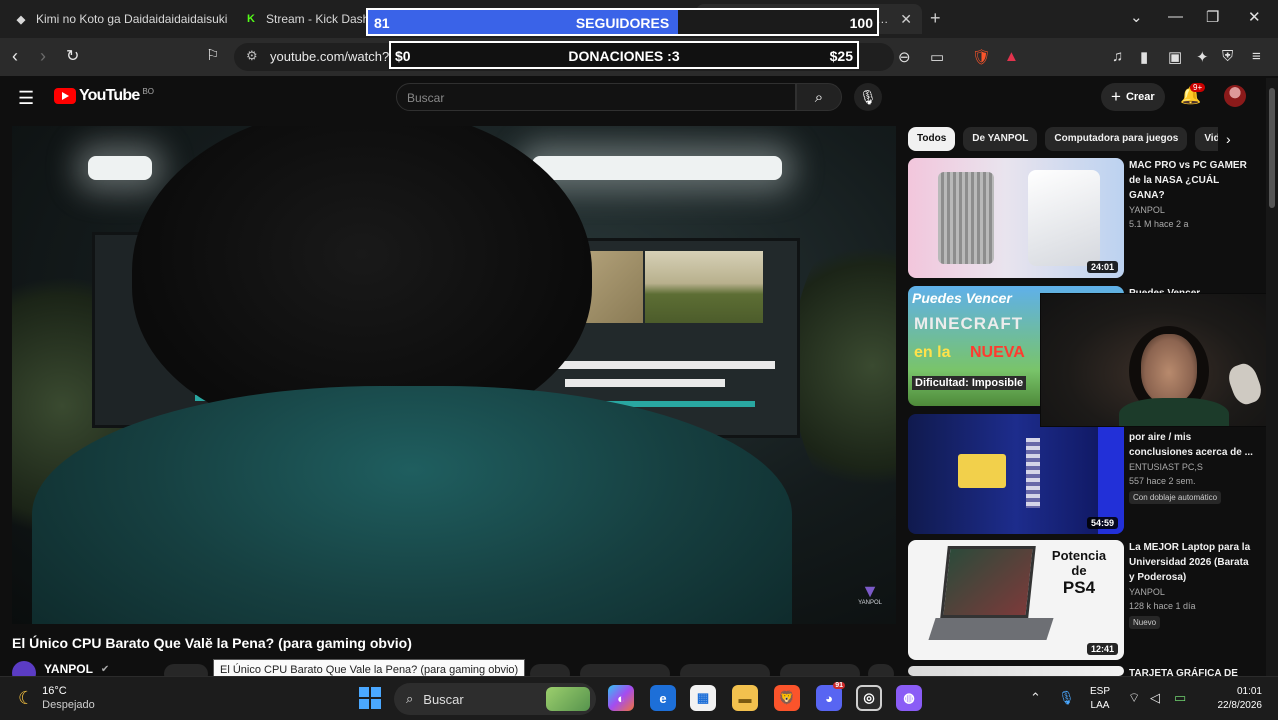  I want to click on edge-icon: e, so click(663, 698).